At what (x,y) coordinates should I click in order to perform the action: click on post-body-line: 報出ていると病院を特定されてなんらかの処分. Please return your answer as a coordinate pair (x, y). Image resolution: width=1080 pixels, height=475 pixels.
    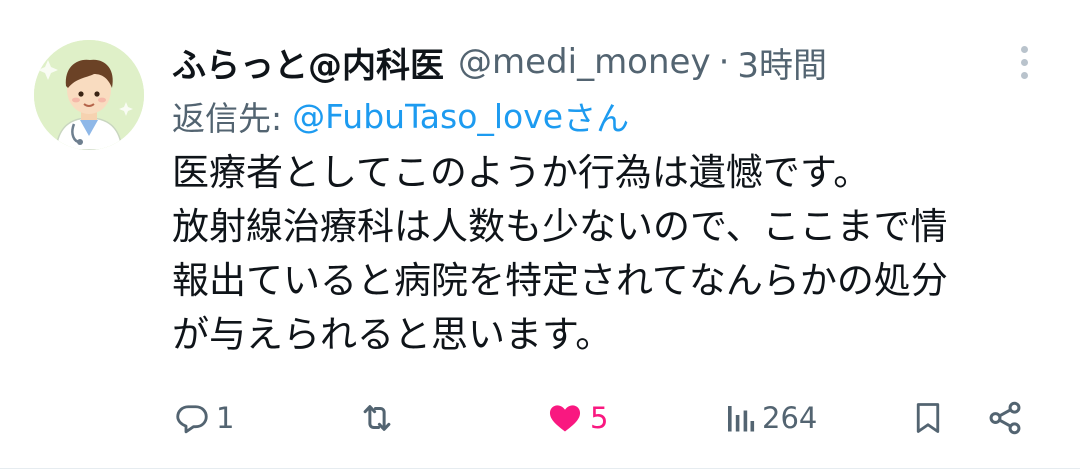
    Looking at the image, I should click on (560, 280).